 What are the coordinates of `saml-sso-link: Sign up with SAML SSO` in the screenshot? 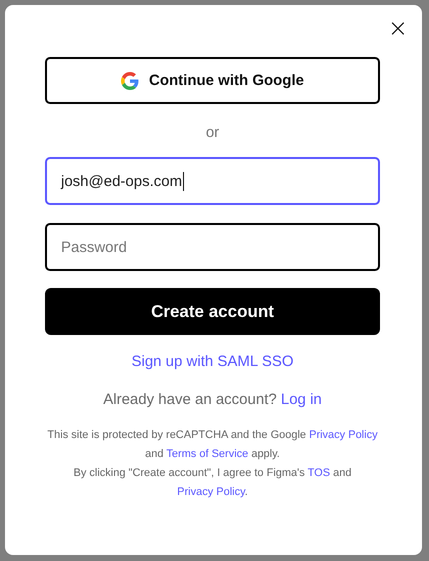 It's located at (212, 361).